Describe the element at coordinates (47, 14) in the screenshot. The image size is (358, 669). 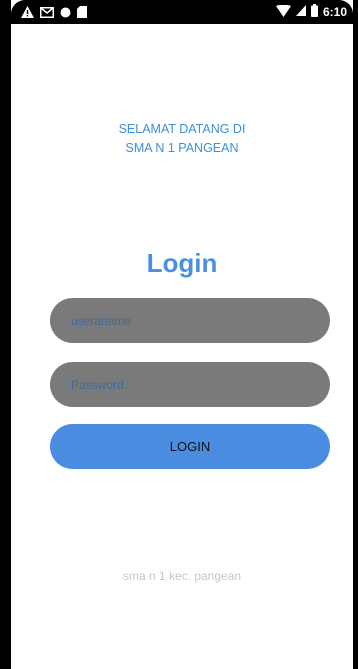
I see `gmail-icon` at that location.